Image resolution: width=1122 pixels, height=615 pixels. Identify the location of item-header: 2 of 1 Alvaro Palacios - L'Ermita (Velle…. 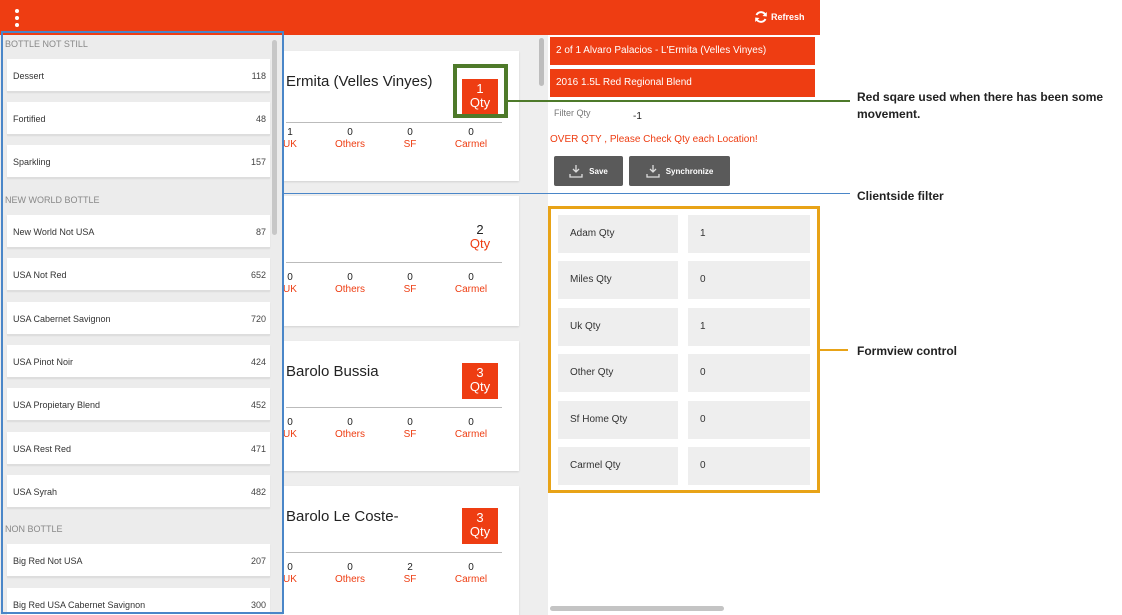
(682, 51).